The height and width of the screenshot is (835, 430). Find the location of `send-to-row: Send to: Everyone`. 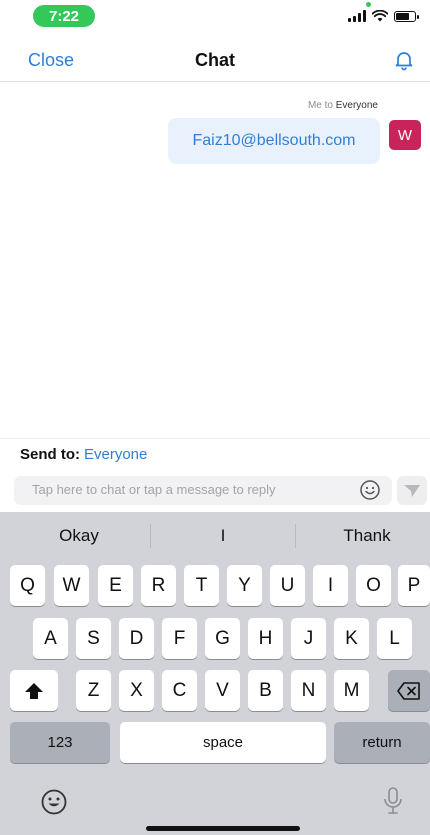

send-to-row: Send to: Everyone is located at coordinates (83, 454).